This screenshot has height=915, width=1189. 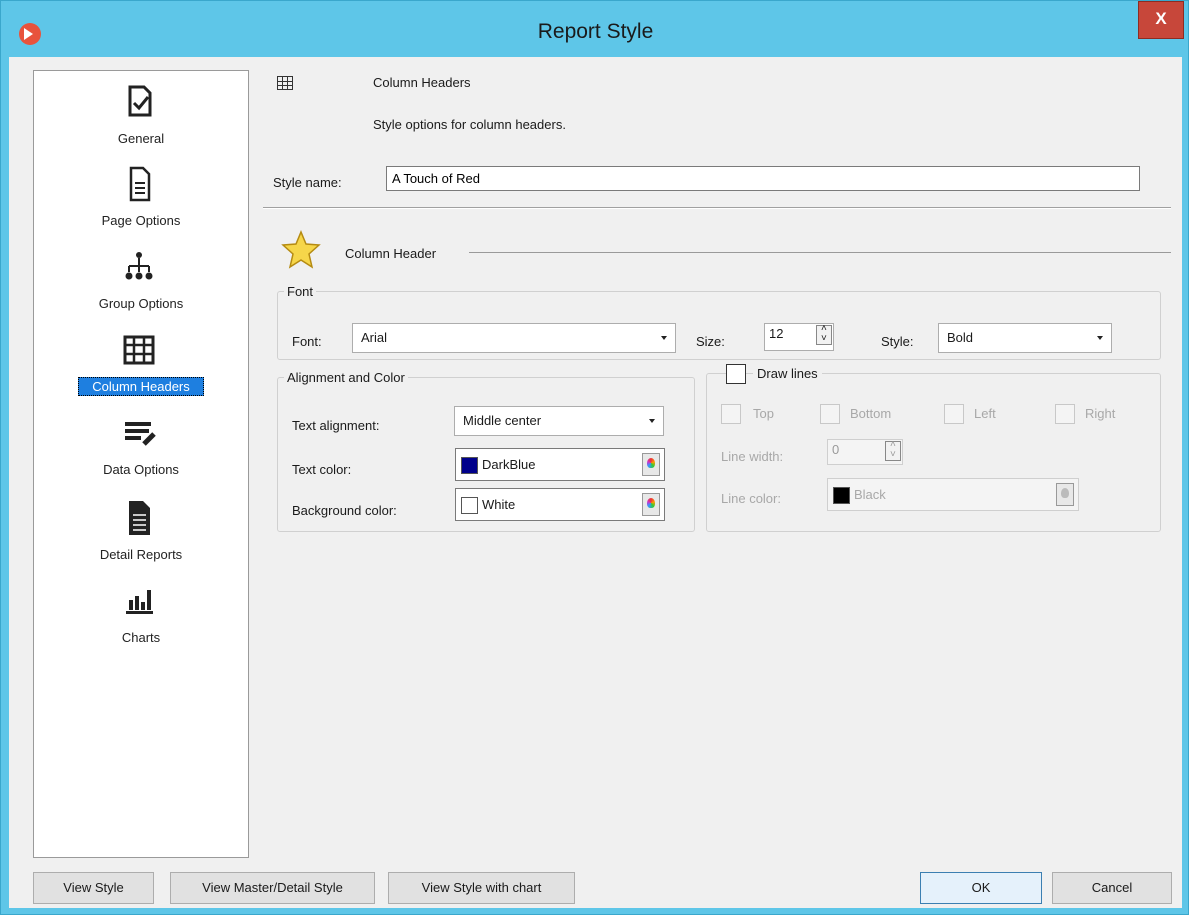 What do you see at coordinates (140, 434) in the screenshot?
I see `list-edit-icon` at bounding box center [140, 434].